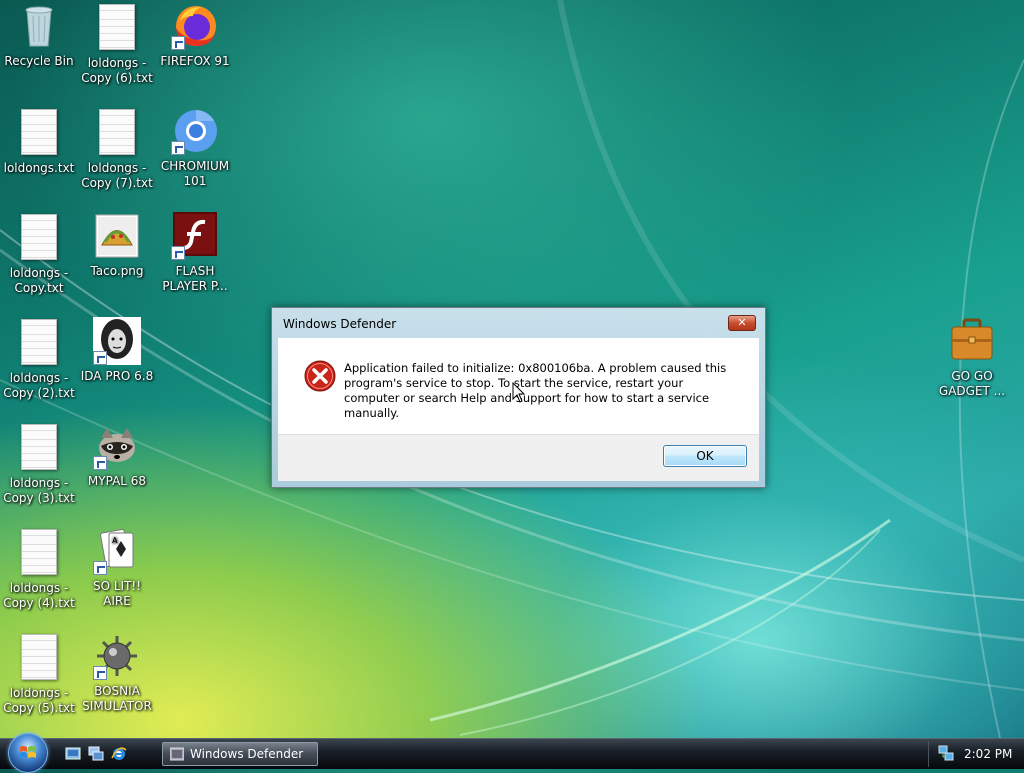 The image size is (1024, 773). Describe the element at coordinates (972, 341) in the screenshot. I see `briefcase-icon` at that location.